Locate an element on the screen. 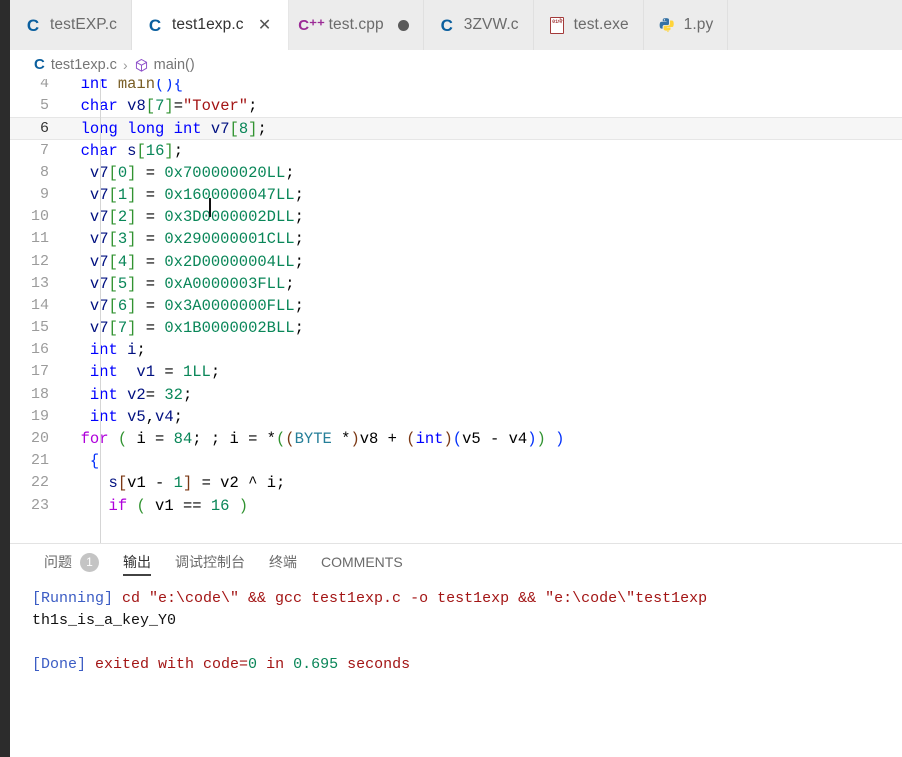 This screenshot has width=902, height=757. code-line-text: int v5,v4; is located at coordinates (482, 417).